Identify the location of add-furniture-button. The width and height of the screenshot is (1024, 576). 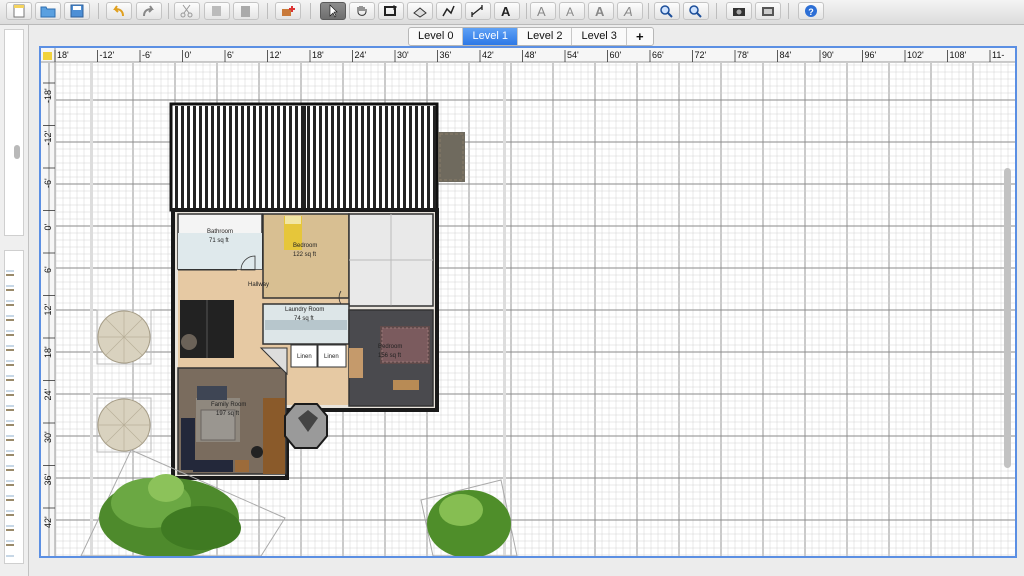
(288, 11).